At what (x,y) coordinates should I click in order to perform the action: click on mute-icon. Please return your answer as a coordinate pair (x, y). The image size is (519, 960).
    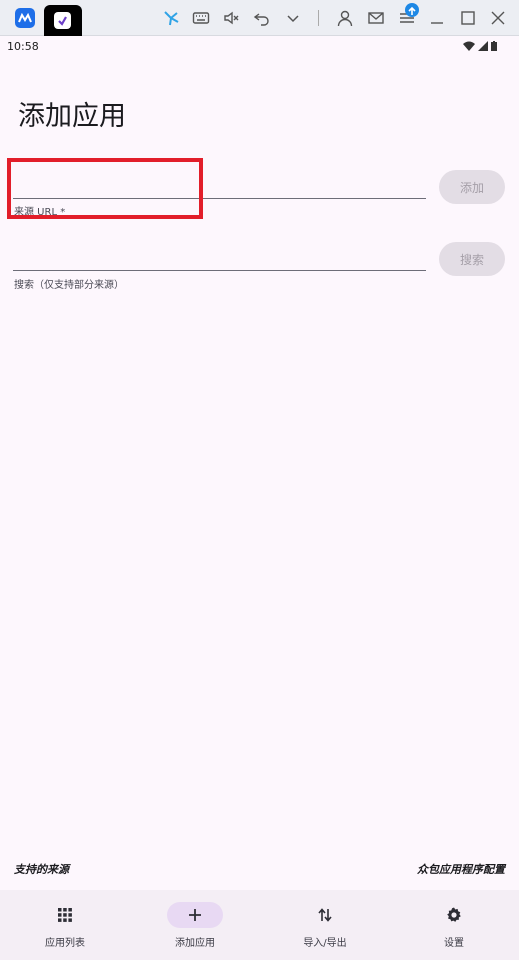
    Looking at the image, I should click on (232, 18).